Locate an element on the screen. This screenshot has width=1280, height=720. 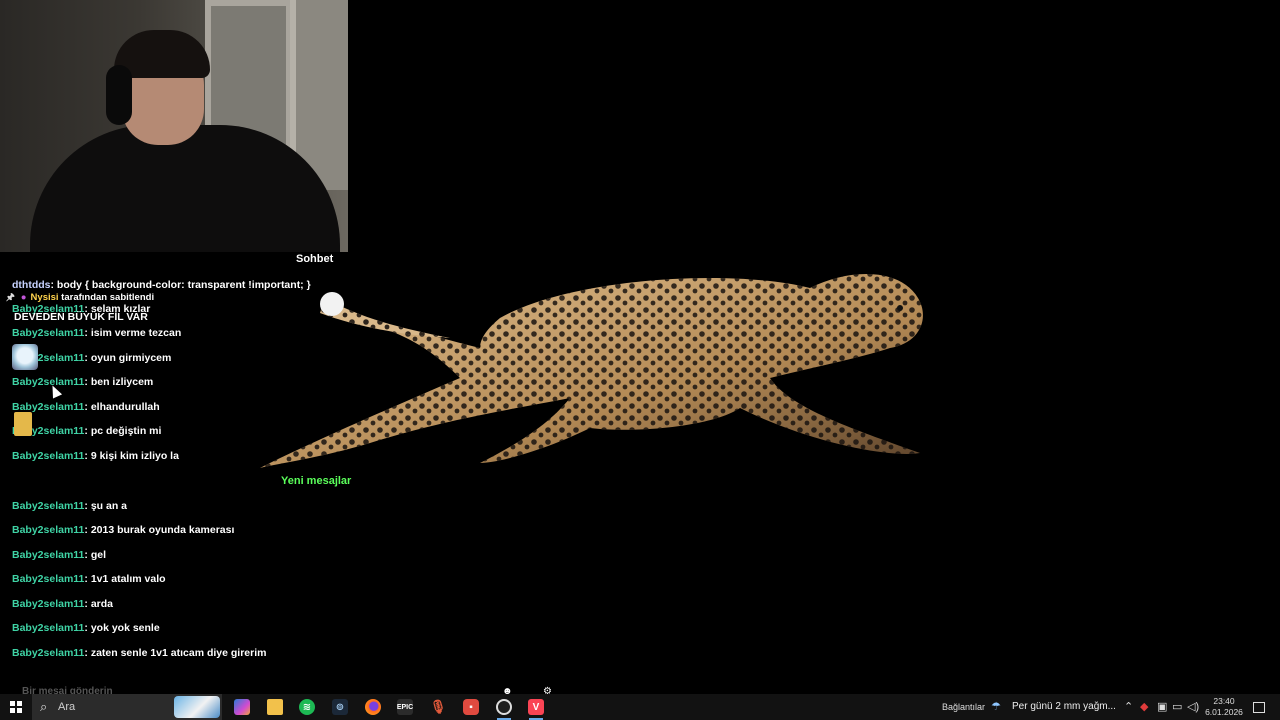
chat-message-text: pc değiştin mi is located at coordinates (126, 431).